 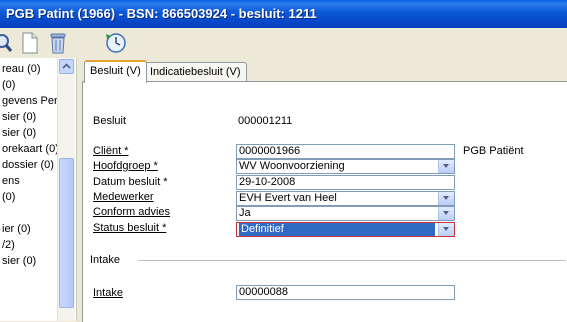 I want to click on tree-scrollbar, so click(x=66, y=189).